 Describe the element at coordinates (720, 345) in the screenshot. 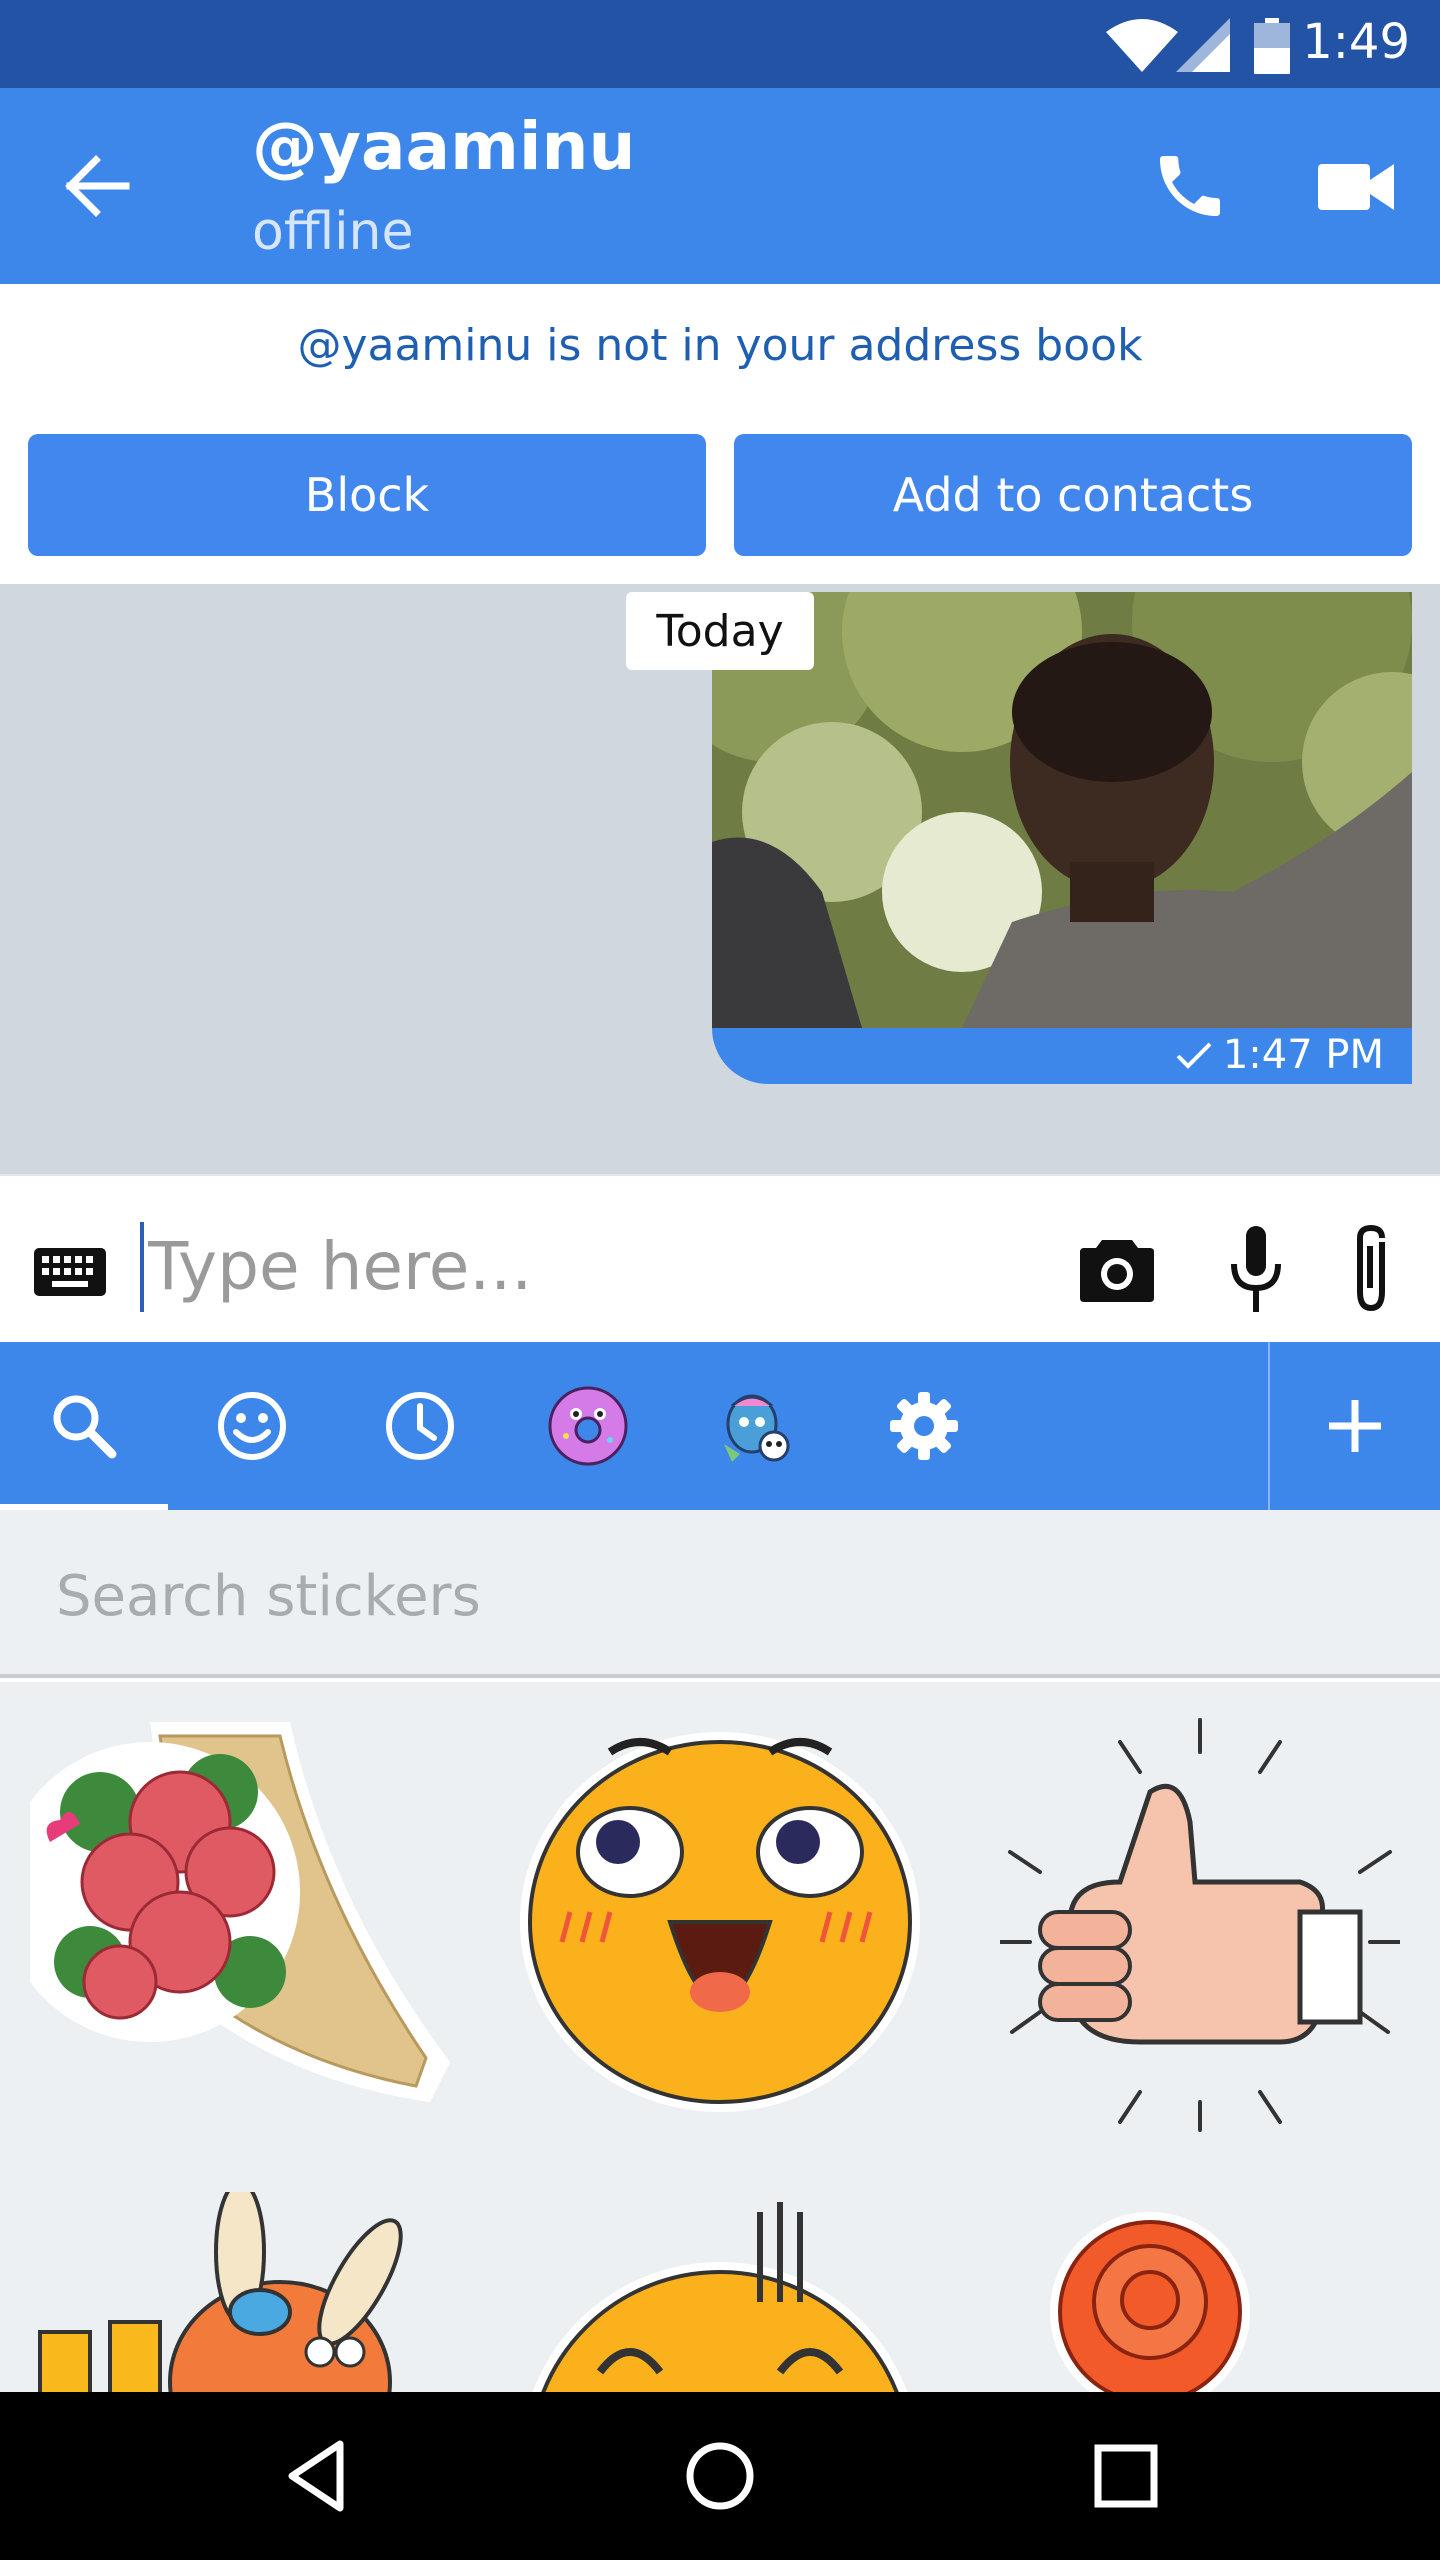

I see `notice-message: @yaaminu is not in your address book` at that location.